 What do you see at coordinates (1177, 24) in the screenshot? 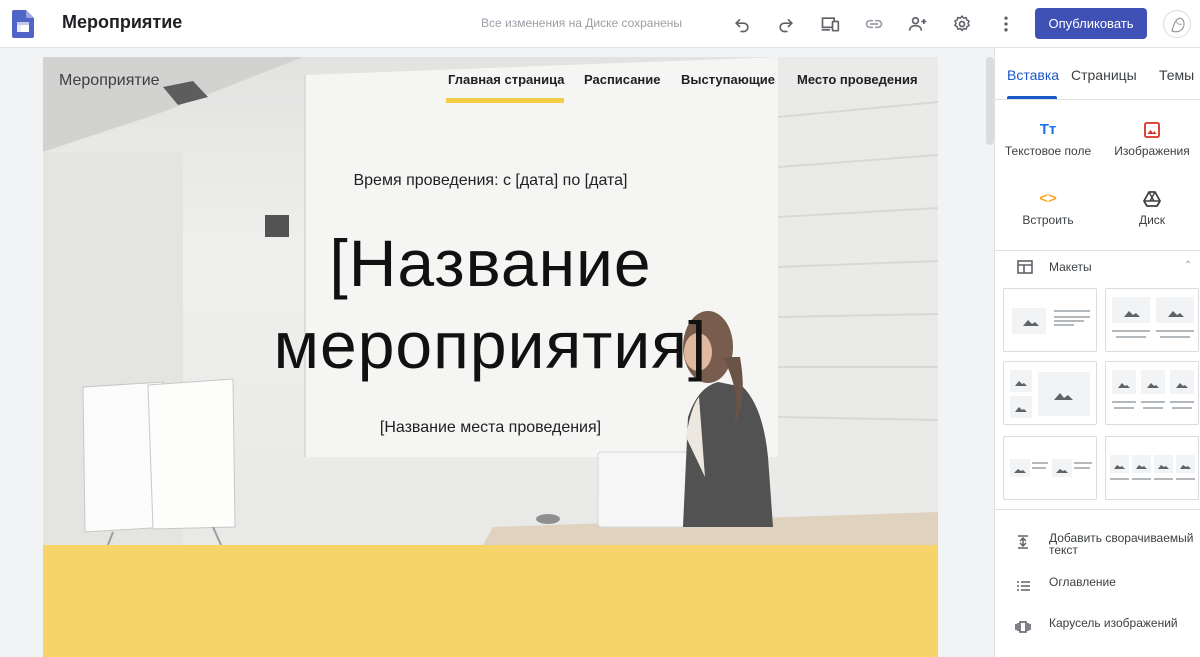
I see `avatar` at bounding box center [1177, 24].